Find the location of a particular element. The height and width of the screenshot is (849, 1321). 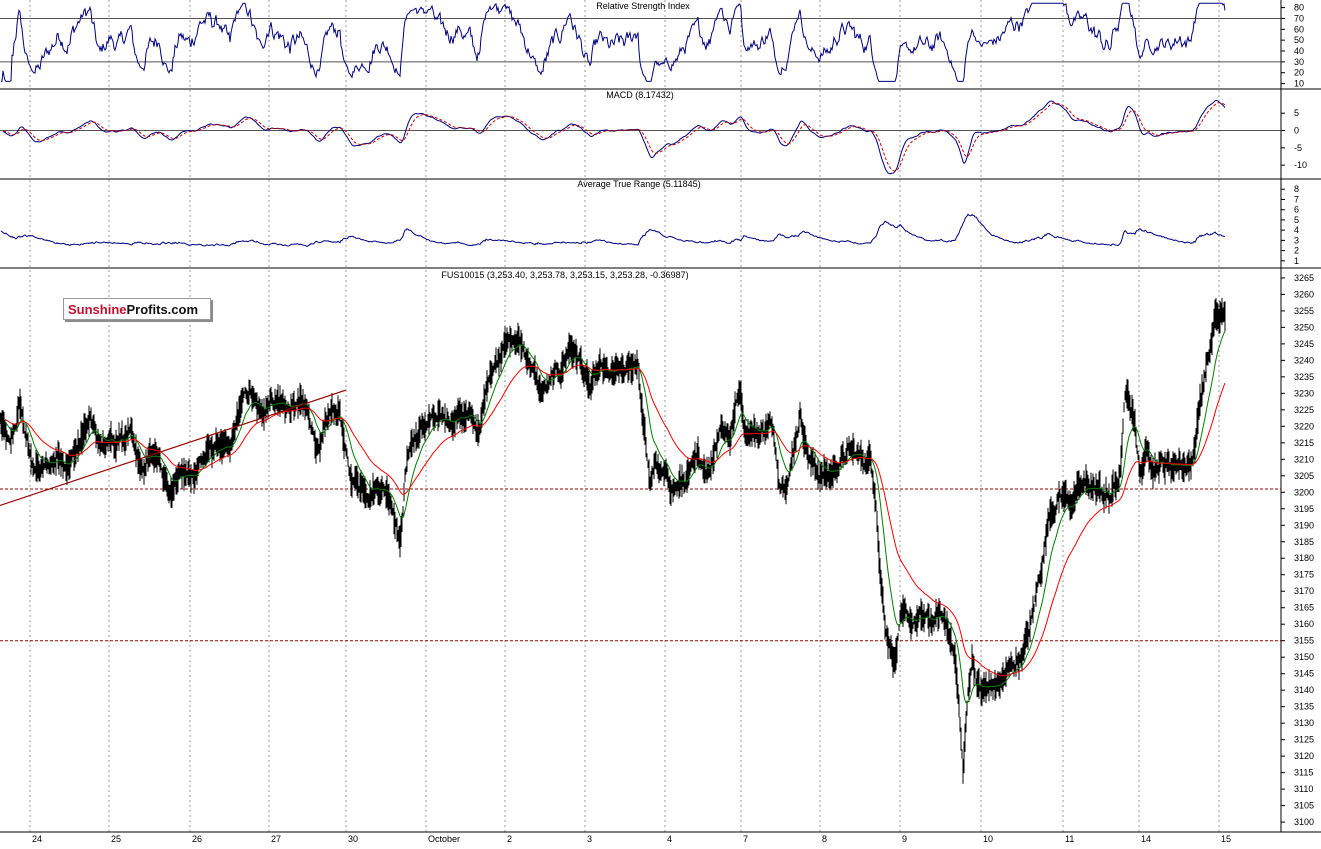

y-tick-label: 3150 is located at coordinates (1304, 657).